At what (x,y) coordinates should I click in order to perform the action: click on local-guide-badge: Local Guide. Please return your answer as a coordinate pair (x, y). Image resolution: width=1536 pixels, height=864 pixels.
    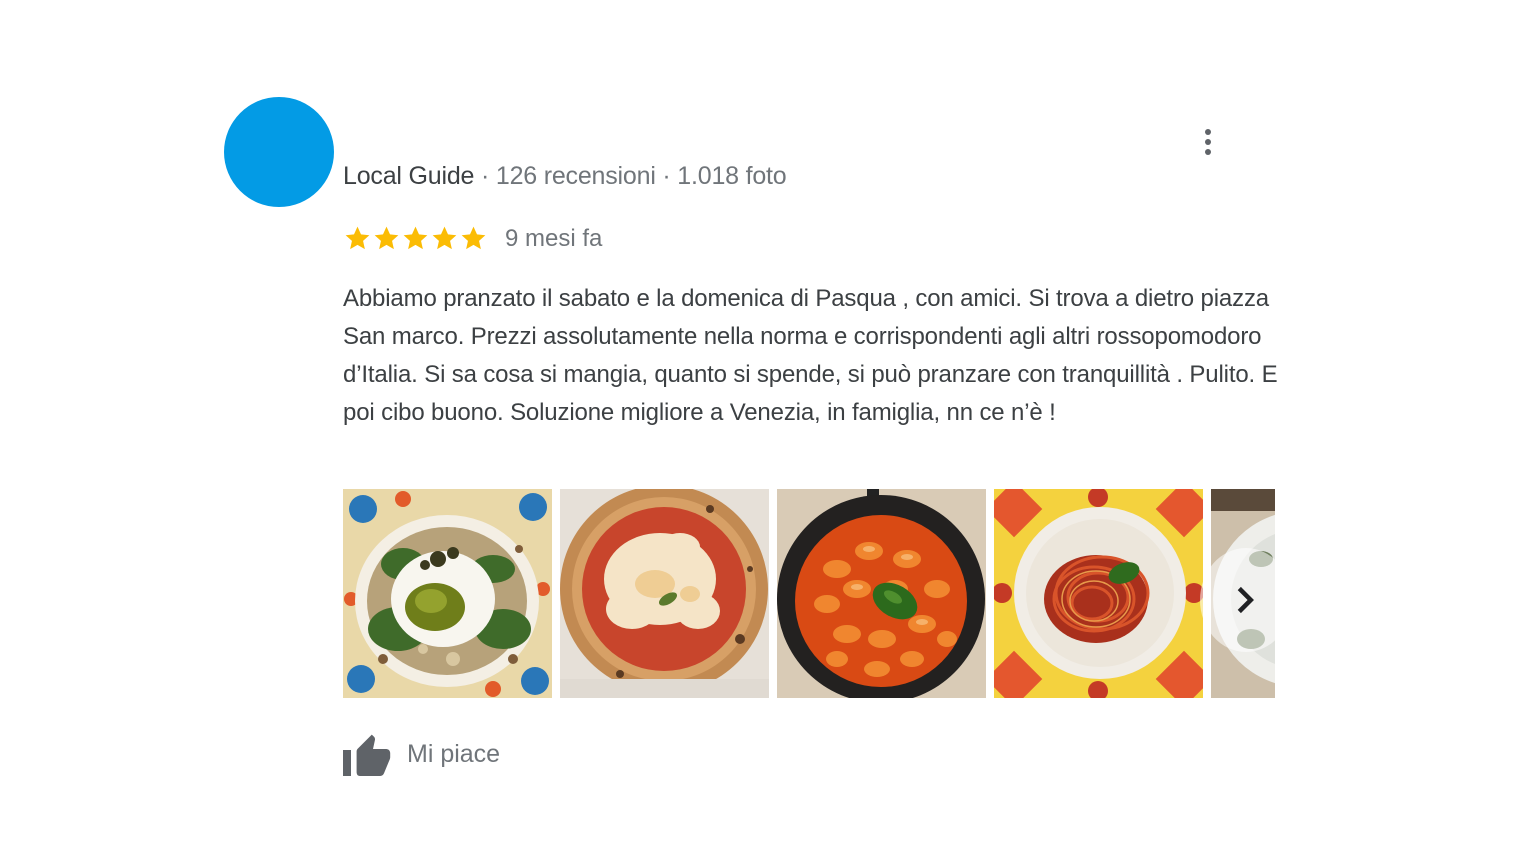
    Looking at the image, I should click on (408, 176).